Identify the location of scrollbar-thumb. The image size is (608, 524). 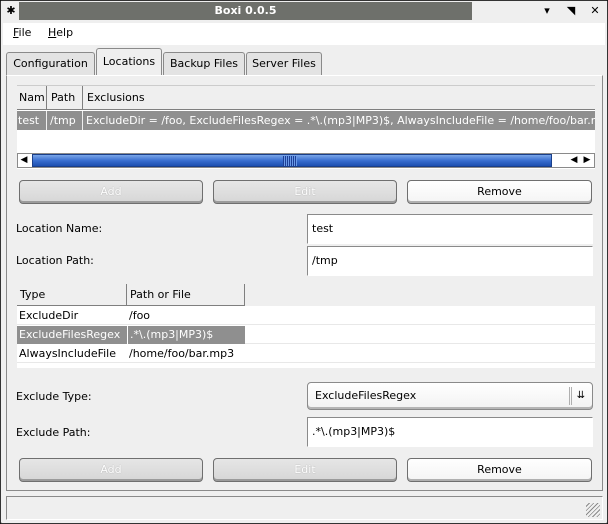
(292, 160).